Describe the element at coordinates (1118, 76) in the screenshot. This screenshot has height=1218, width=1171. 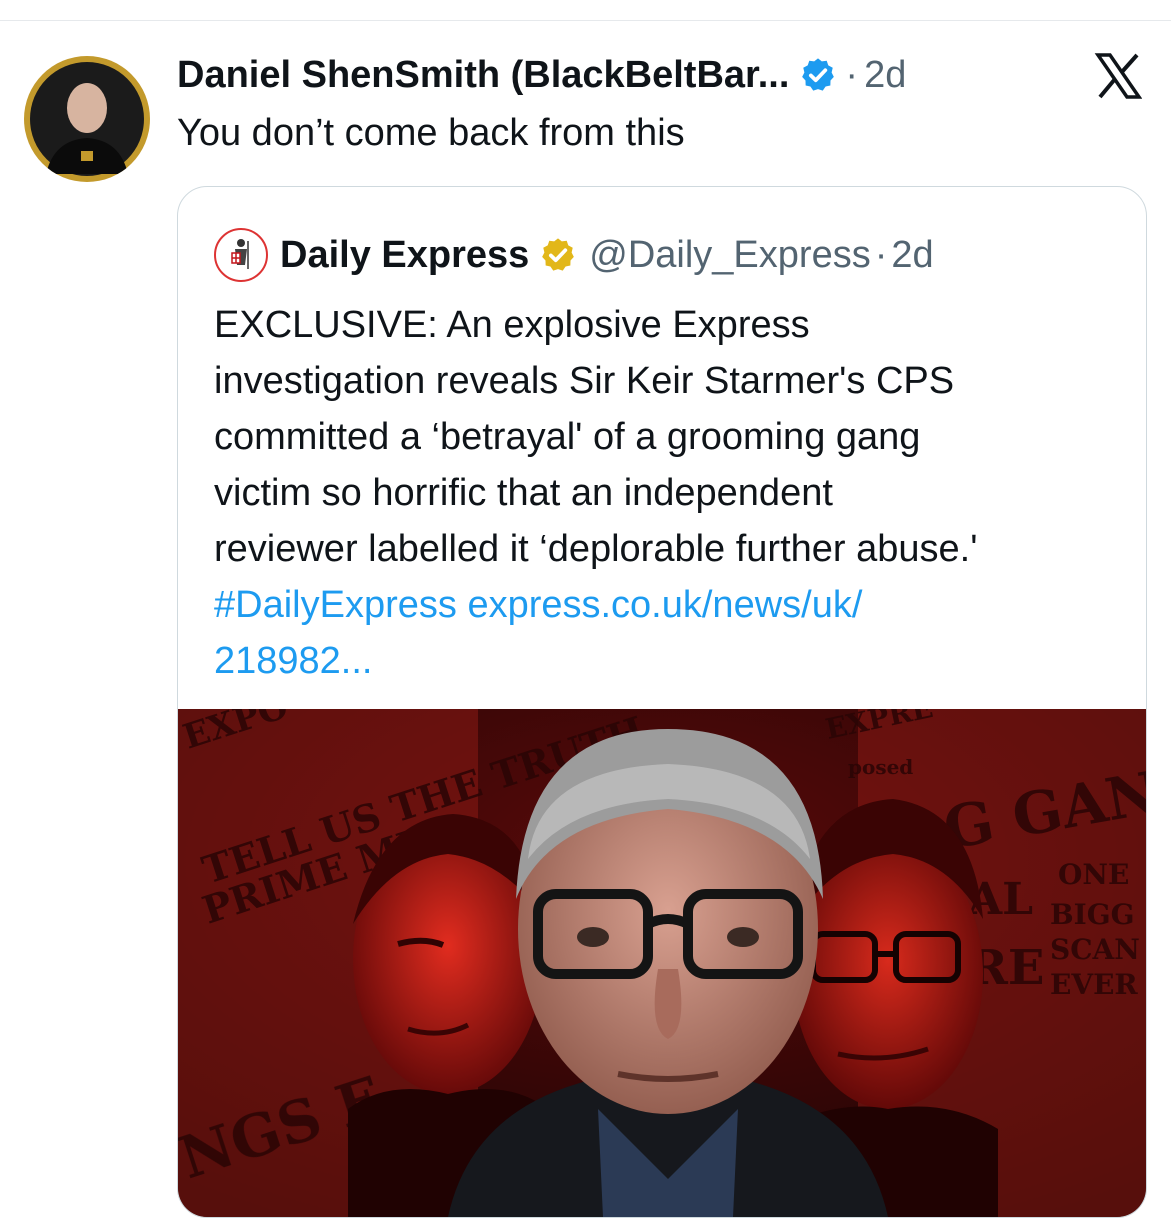
I see `x-logo-icon` at that location.